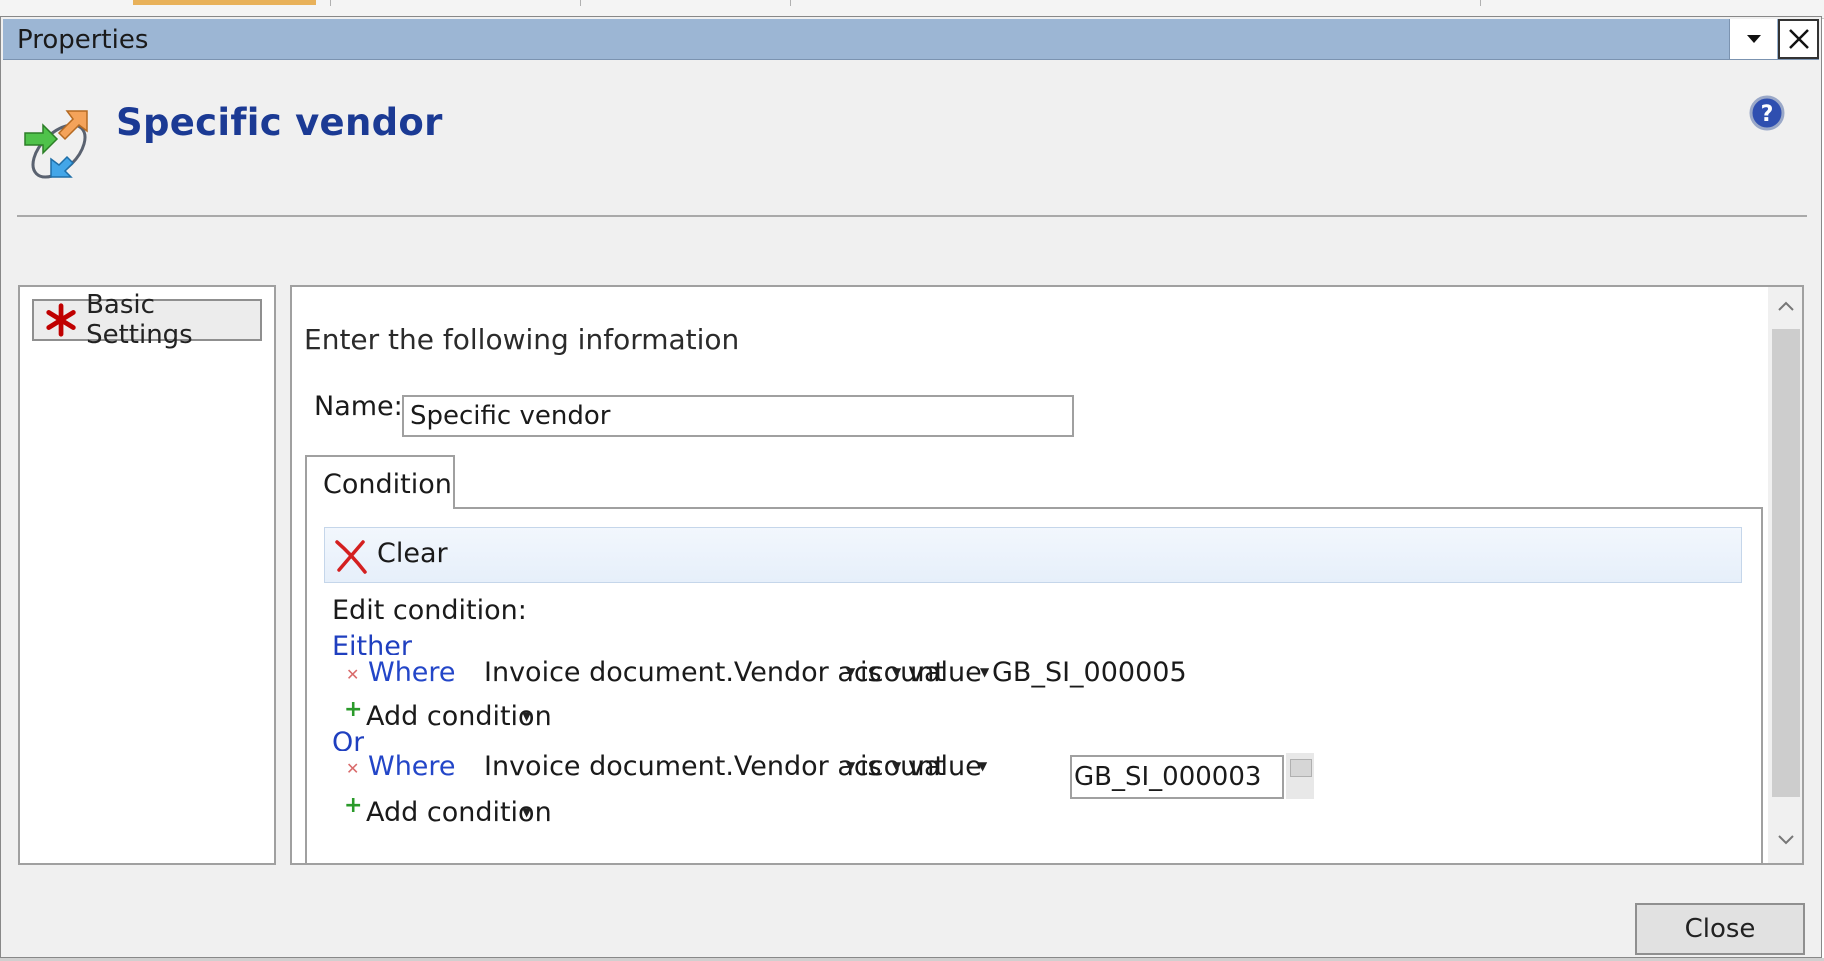 This screenshot has height=961, width=1824. I want to click on close-icon, so click(1798, 39).